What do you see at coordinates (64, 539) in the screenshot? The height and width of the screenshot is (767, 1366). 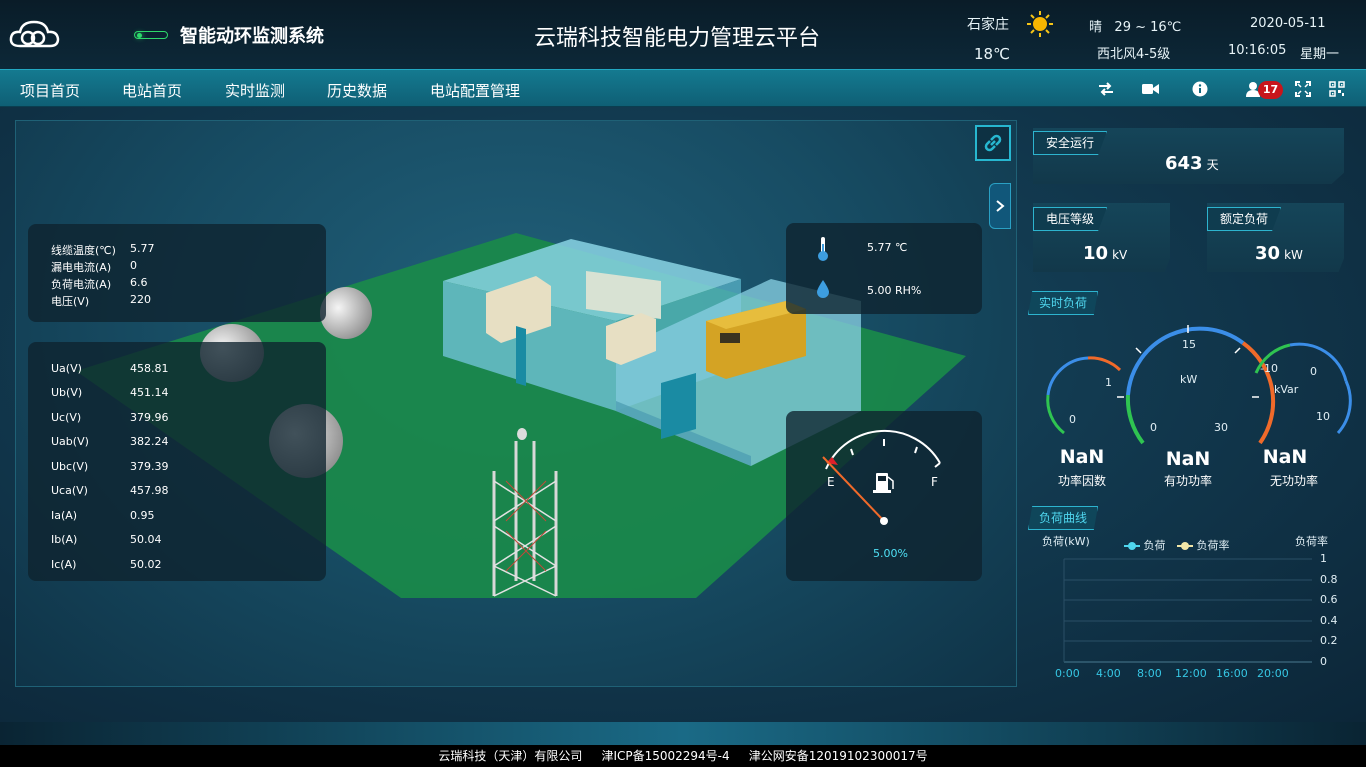 I see `param-label: Ib(A)` at bounding box center [64, 539].